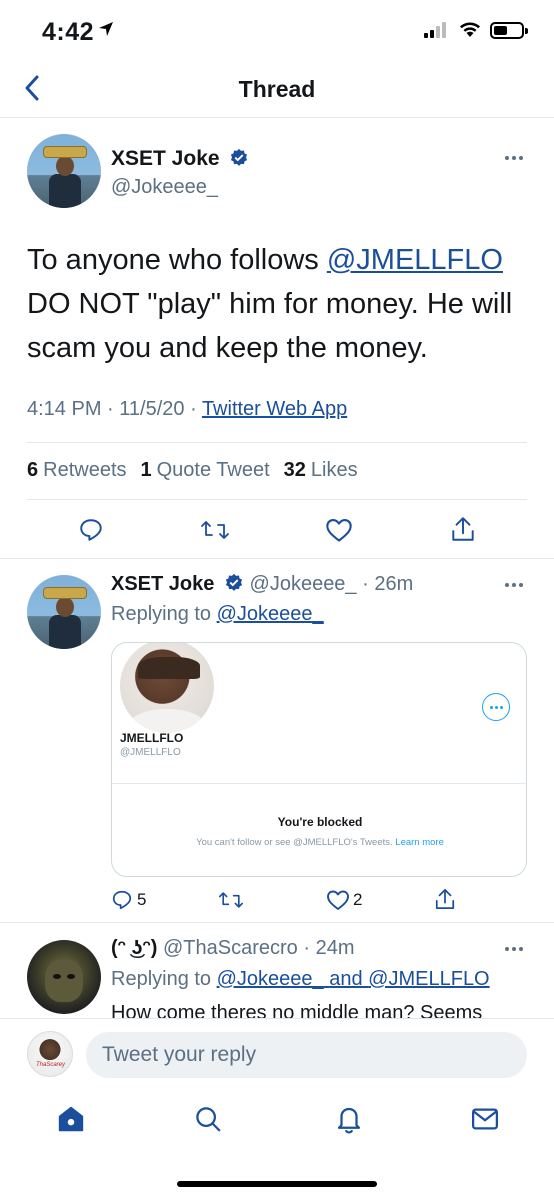 This screenshot has width=554, height=1200. What do you see at coordinates (349, 1119) in the screenshot?
I see `notifications-icon` at bounding box center [349, 1119].